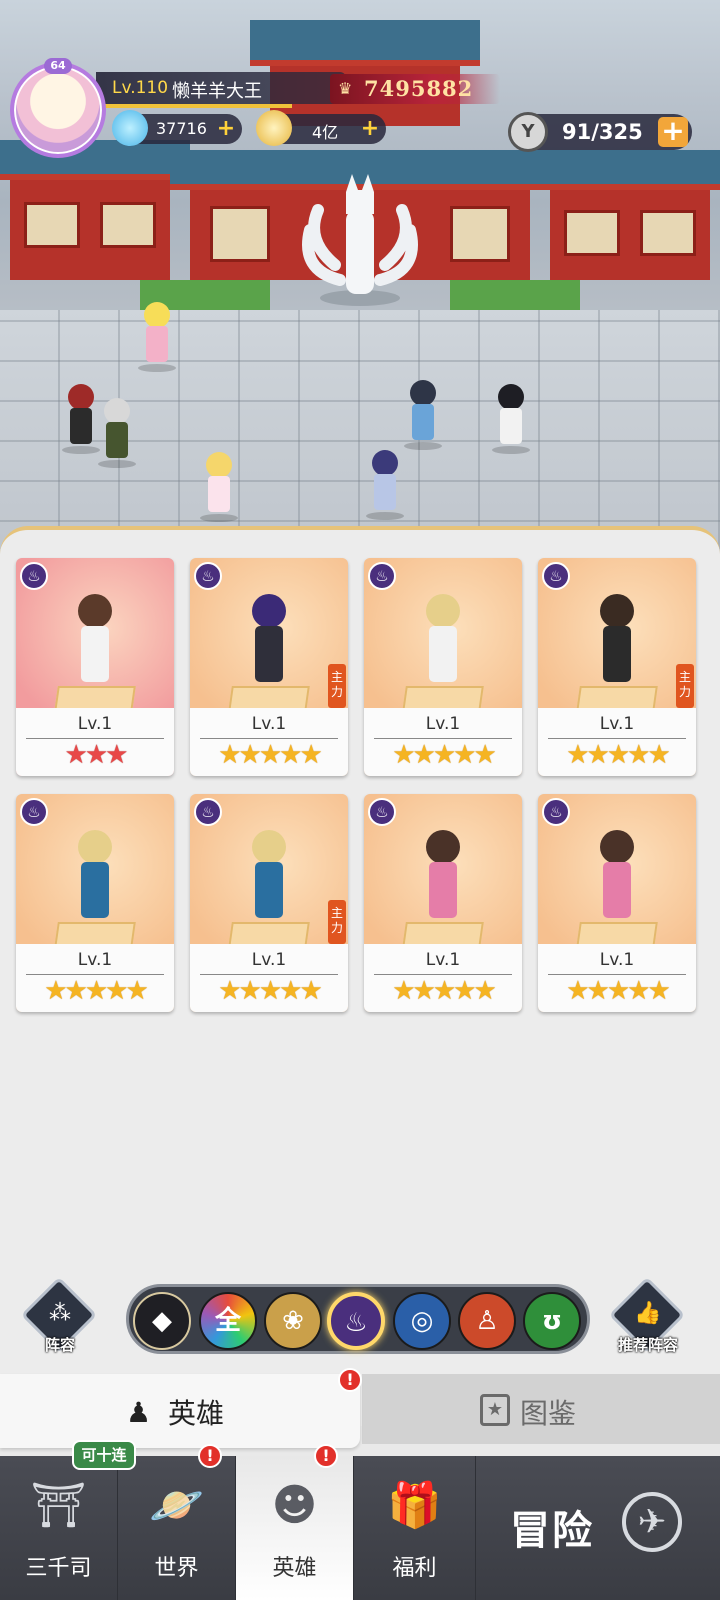 This screenshot has width=720, height=1600. What do you see at coordinates (419, 88) in the screenshot?
I see `power-value: 7495882` at bounding box center [419, 88].